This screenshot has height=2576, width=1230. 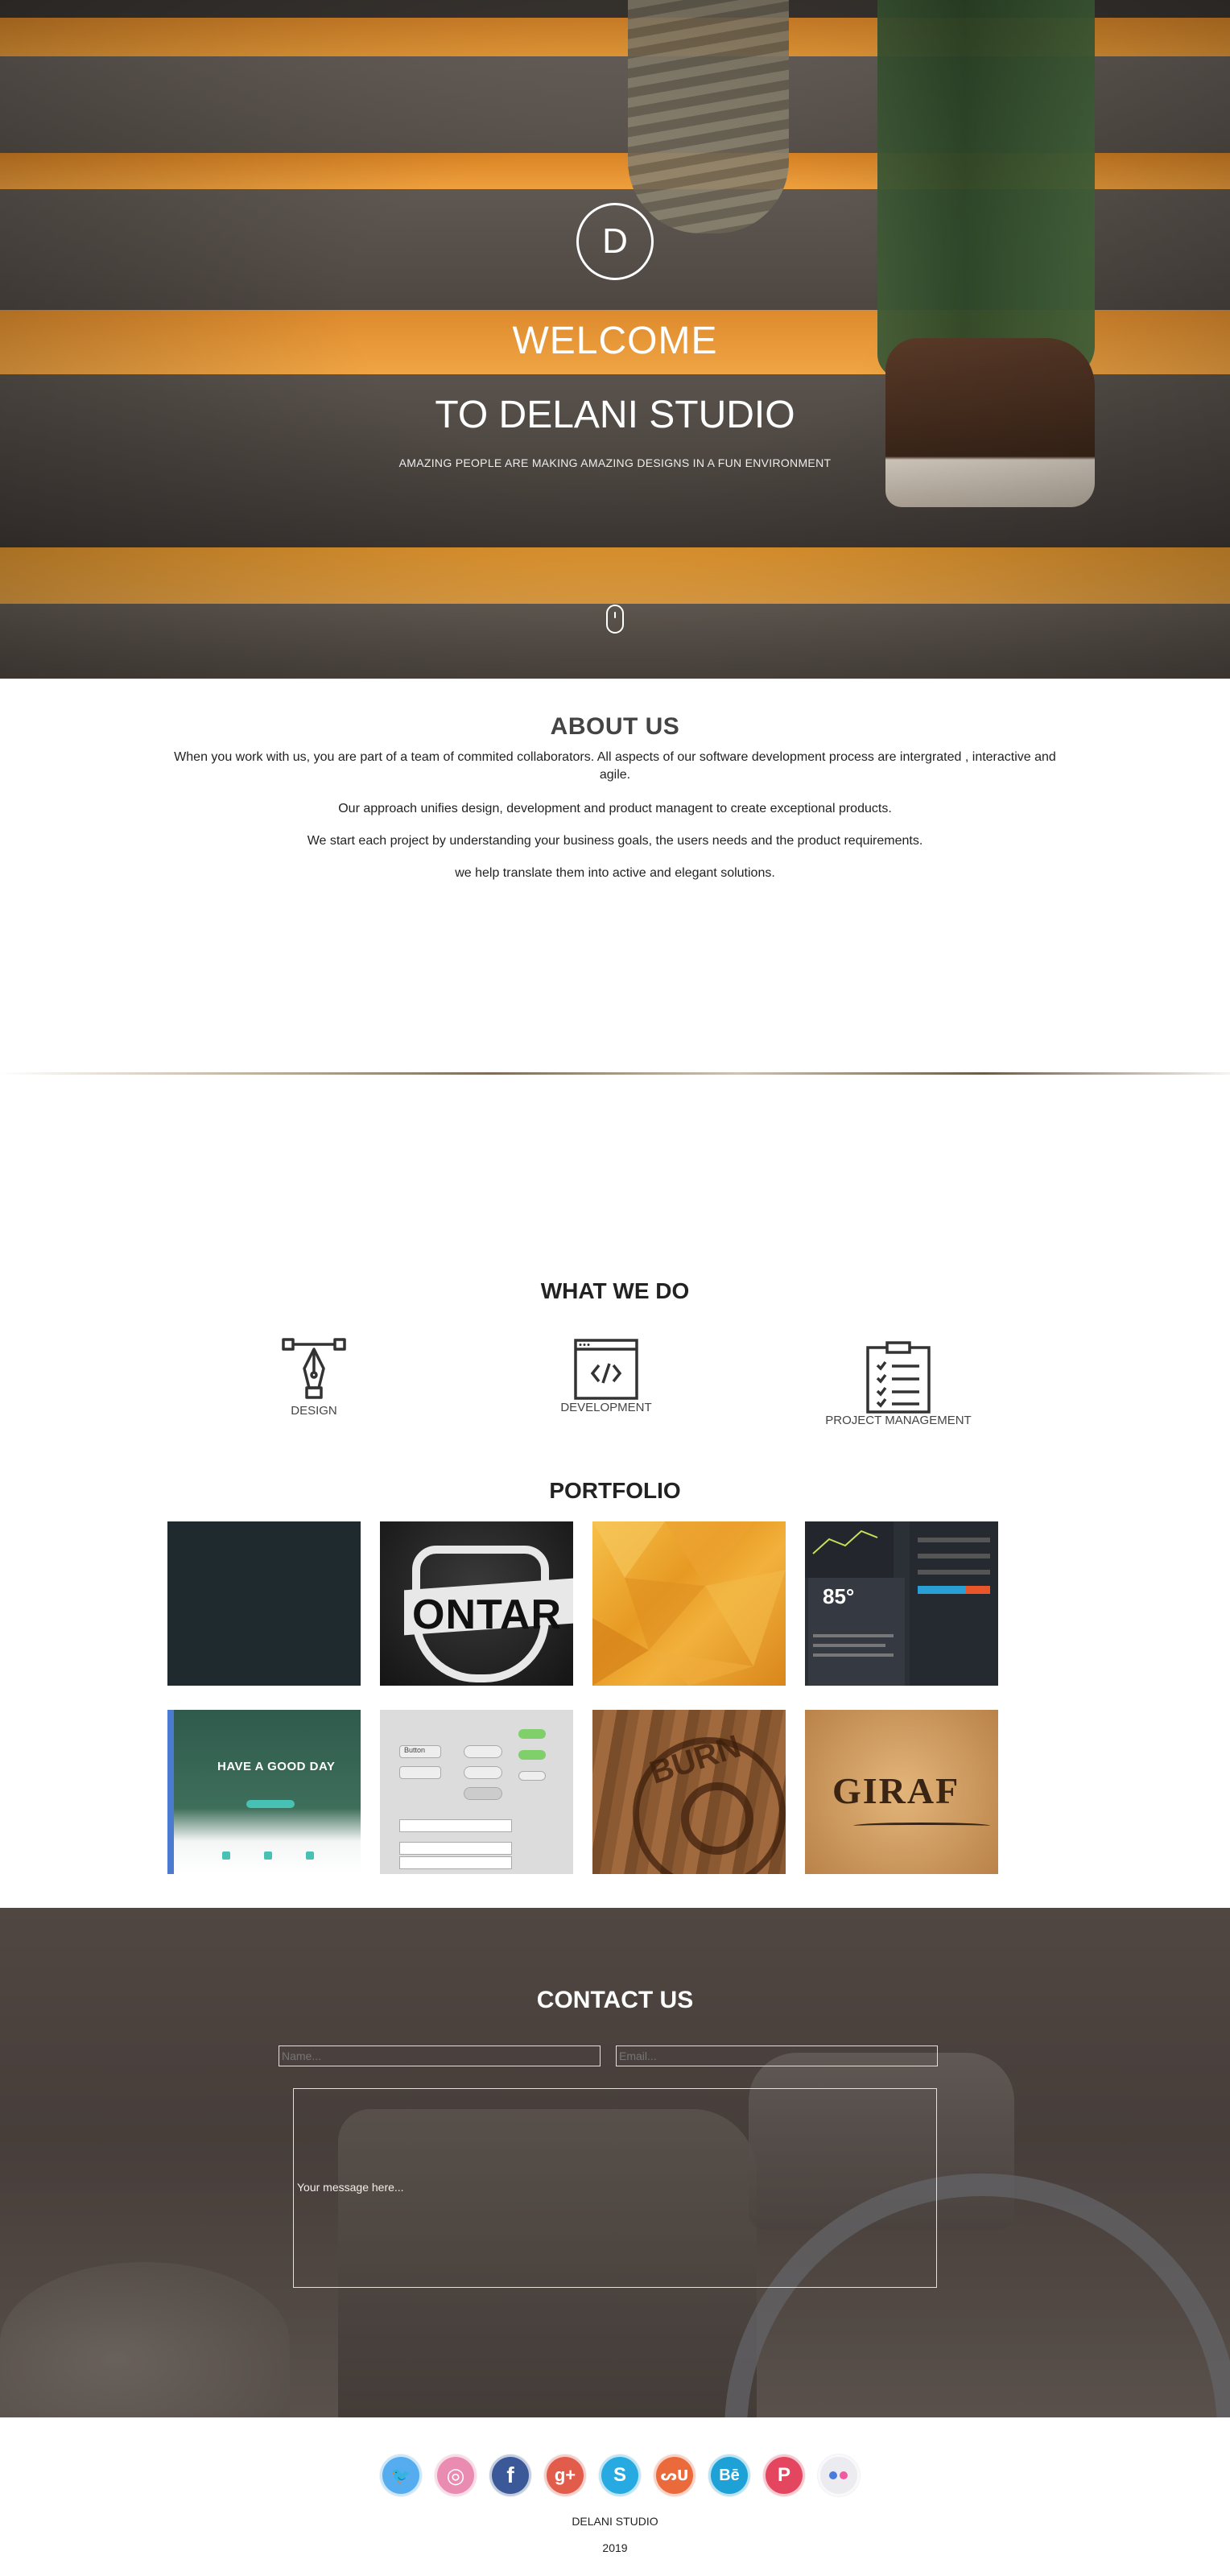 I want to click on clipboard-checklist-icon, so click(x=898, y=1377).